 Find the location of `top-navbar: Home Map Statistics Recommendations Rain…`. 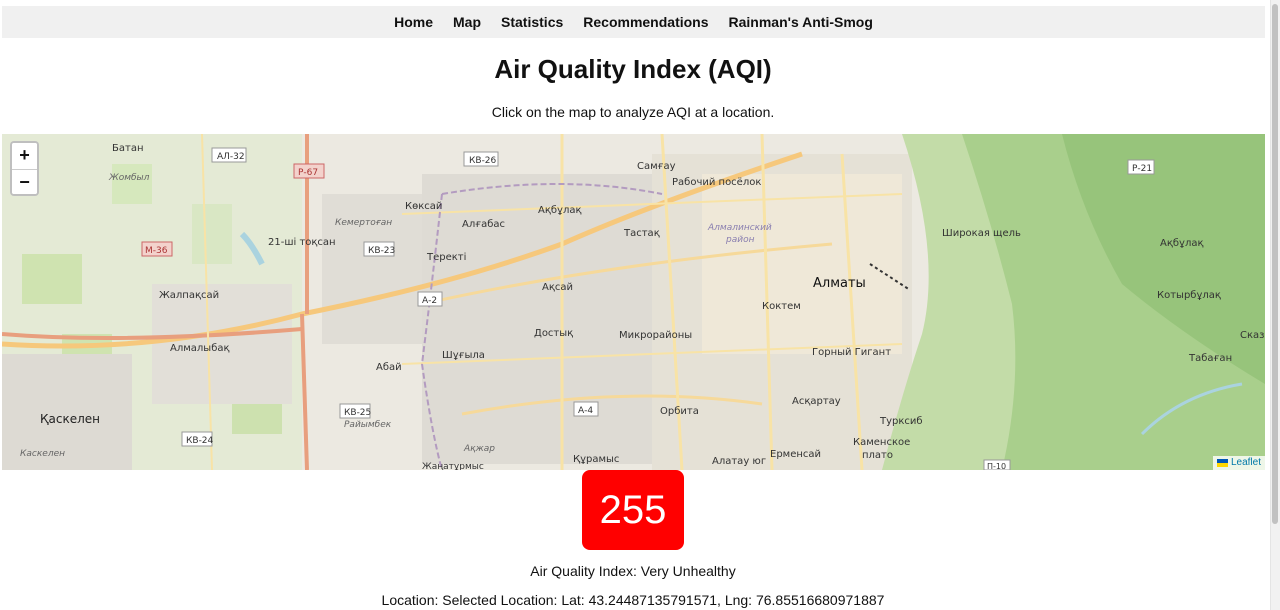

top-navbar: Home Map Statistics Recommendations Rain… is located at coordinates (633, 22).